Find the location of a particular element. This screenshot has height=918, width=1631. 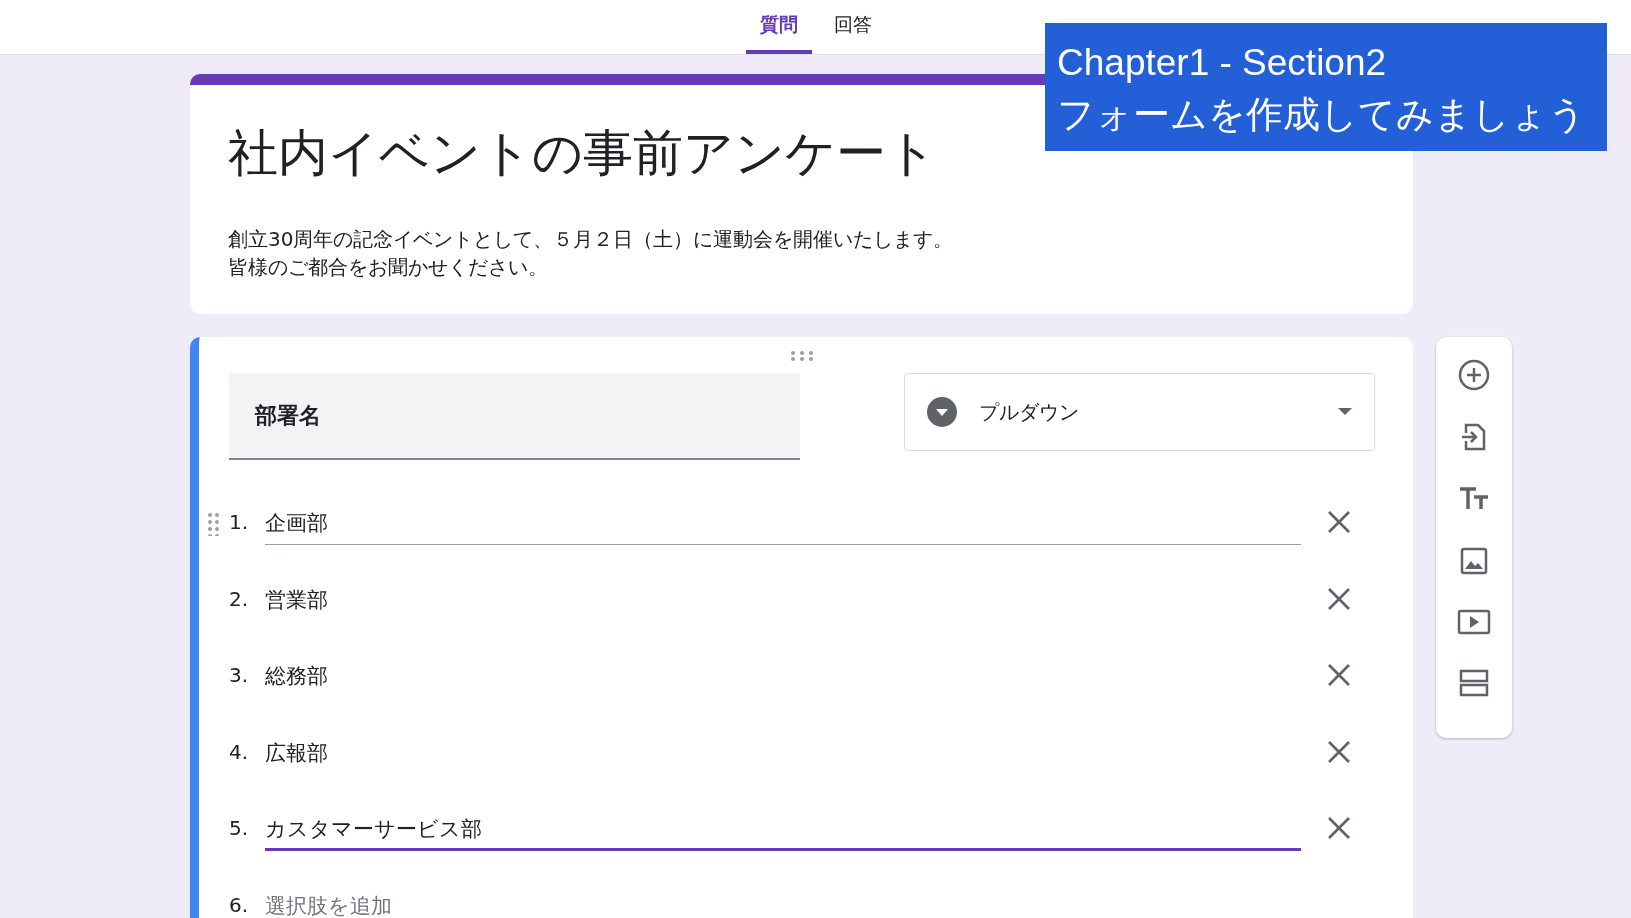

form-description: 創立30周年の記念イベントとして、５月２日（土）に運動会を開催いたします。 皆様のご都合をお聞かせください。 is located at coordinates (591, 253).